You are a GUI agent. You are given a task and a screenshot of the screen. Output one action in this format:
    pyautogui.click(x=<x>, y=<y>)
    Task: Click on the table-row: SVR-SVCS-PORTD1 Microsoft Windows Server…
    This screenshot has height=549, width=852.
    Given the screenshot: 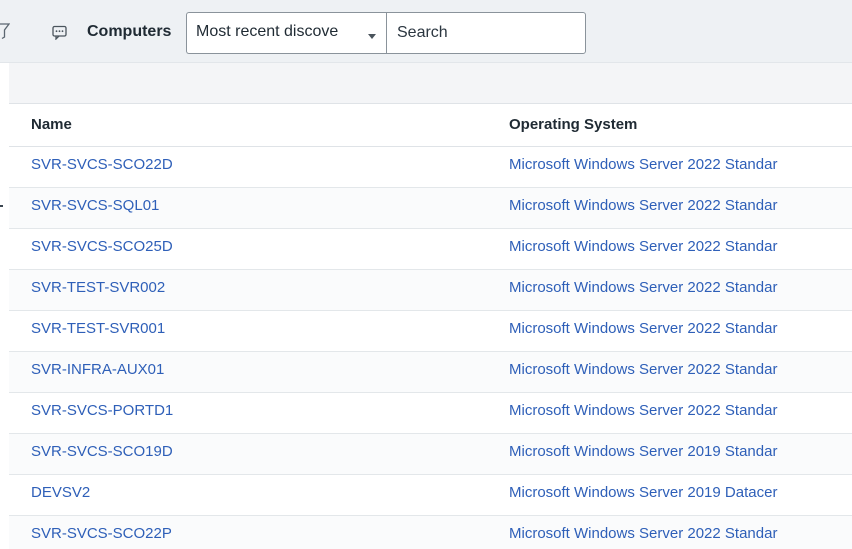 What is the action you would take?
    pyautogui.click(x=430, y=413)
    